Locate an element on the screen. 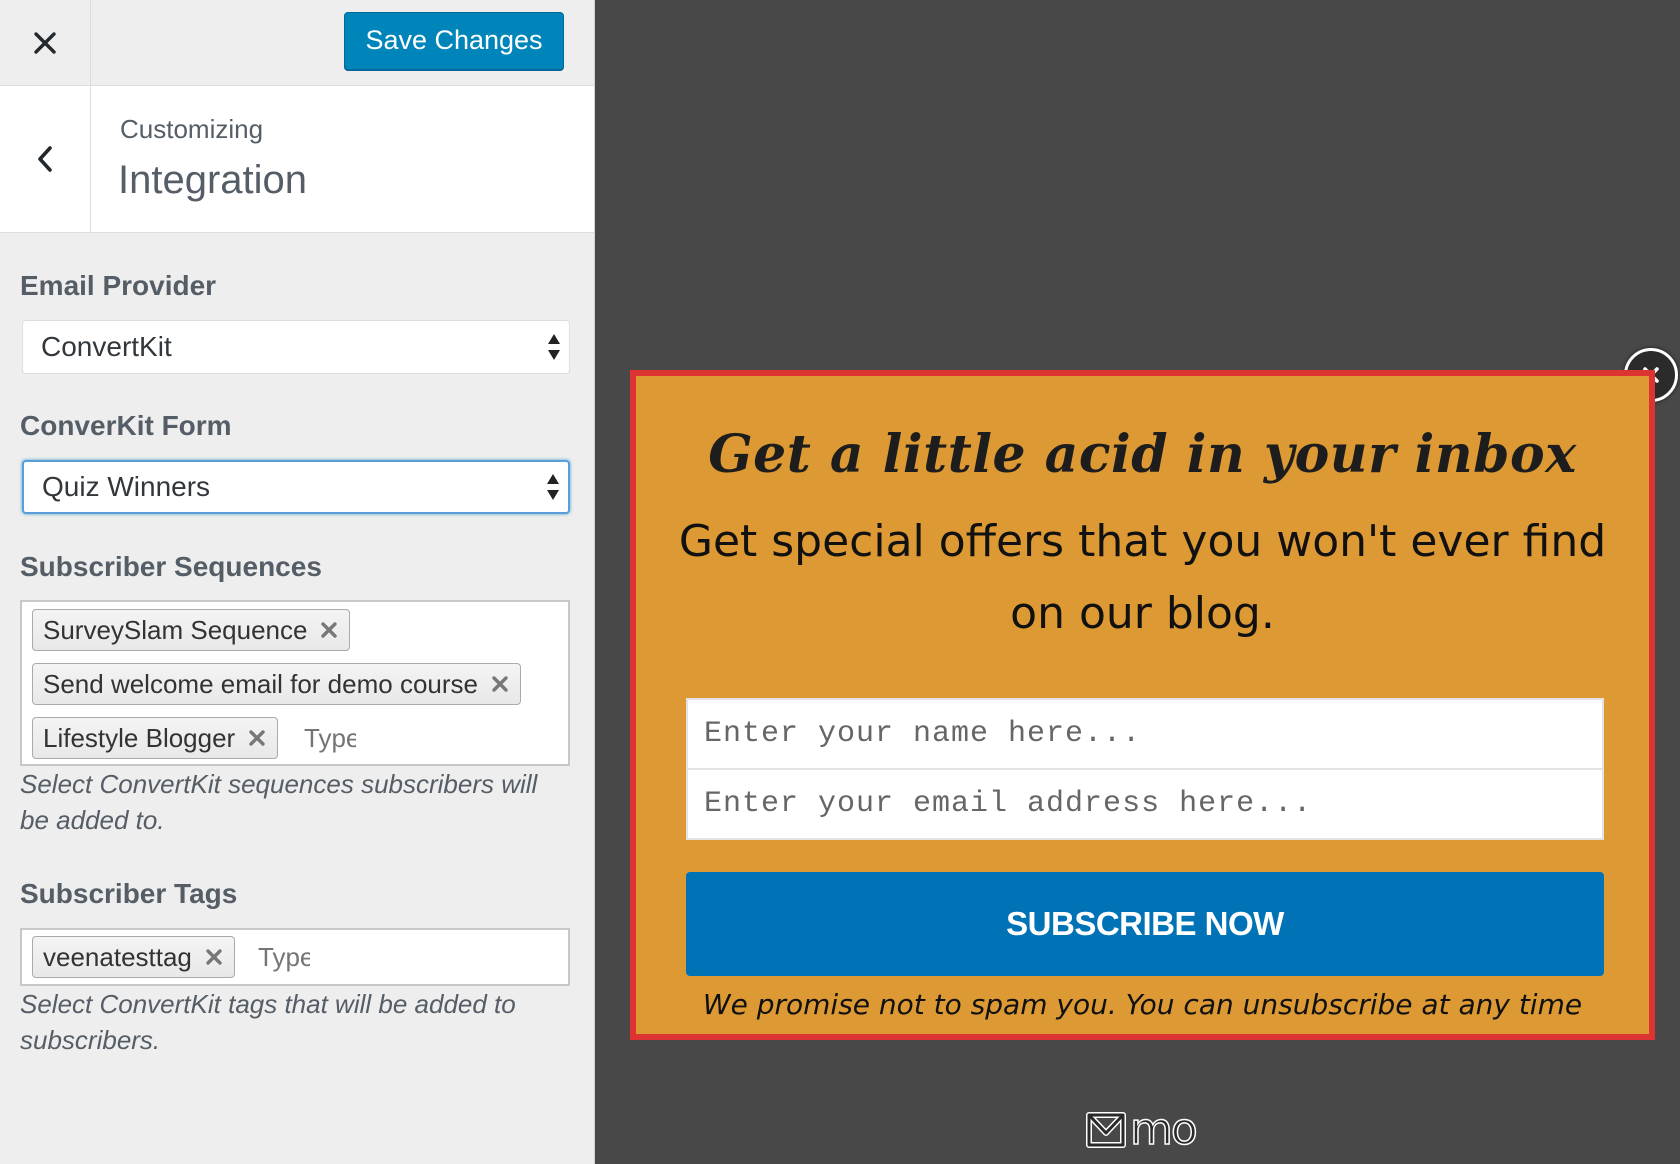  convertkit-form-value: Quiz Winners is located at coordinates (126, 486).